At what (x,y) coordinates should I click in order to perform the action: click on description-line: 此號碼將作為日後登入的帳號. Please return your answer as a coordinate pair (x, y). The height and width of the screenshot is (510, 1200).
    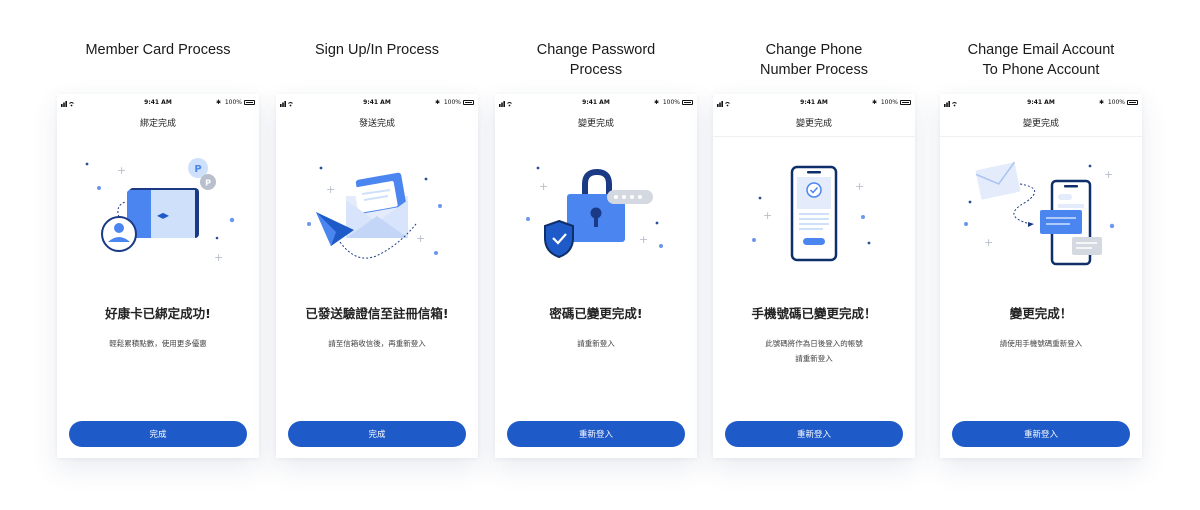
    Looking at the image, I should click on (814, 343).